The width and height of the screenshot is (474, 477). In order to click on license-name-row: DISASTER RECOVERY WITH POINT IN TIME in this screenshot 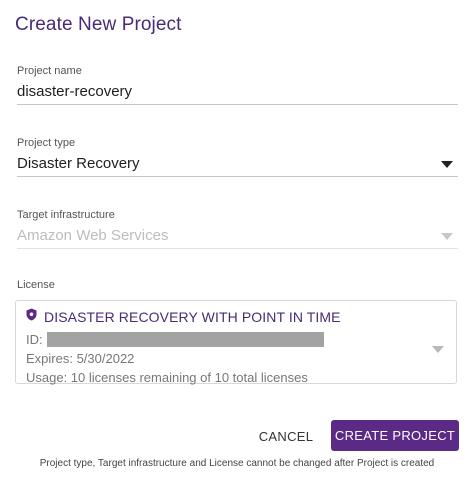, I will do `click(183, 317)`.